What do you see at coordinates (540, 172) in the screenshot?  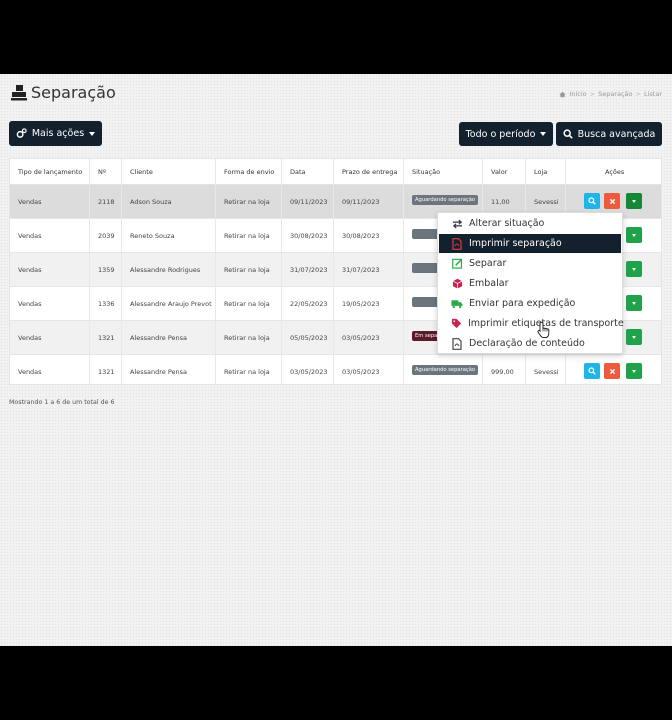 I see `column-header: Loja` at bounding box center [540, 172].